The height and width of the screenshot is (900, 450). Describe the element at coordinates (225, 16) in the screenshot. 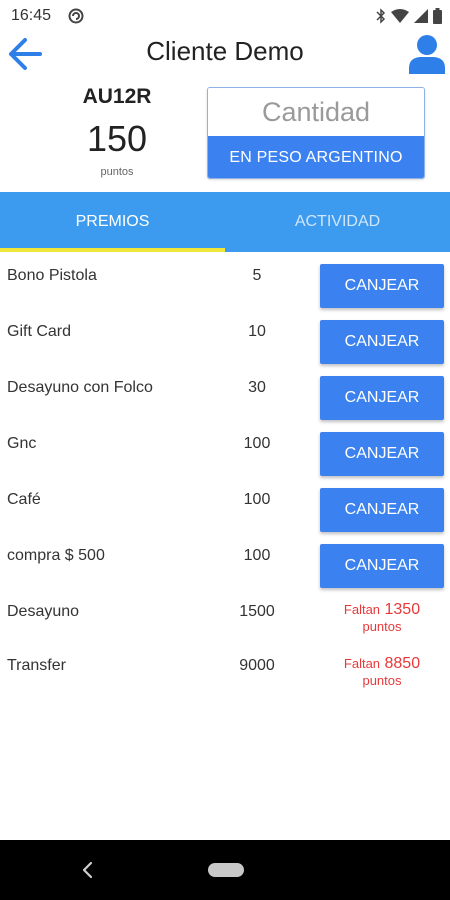

I see `status-bar: 16:45` at that location.